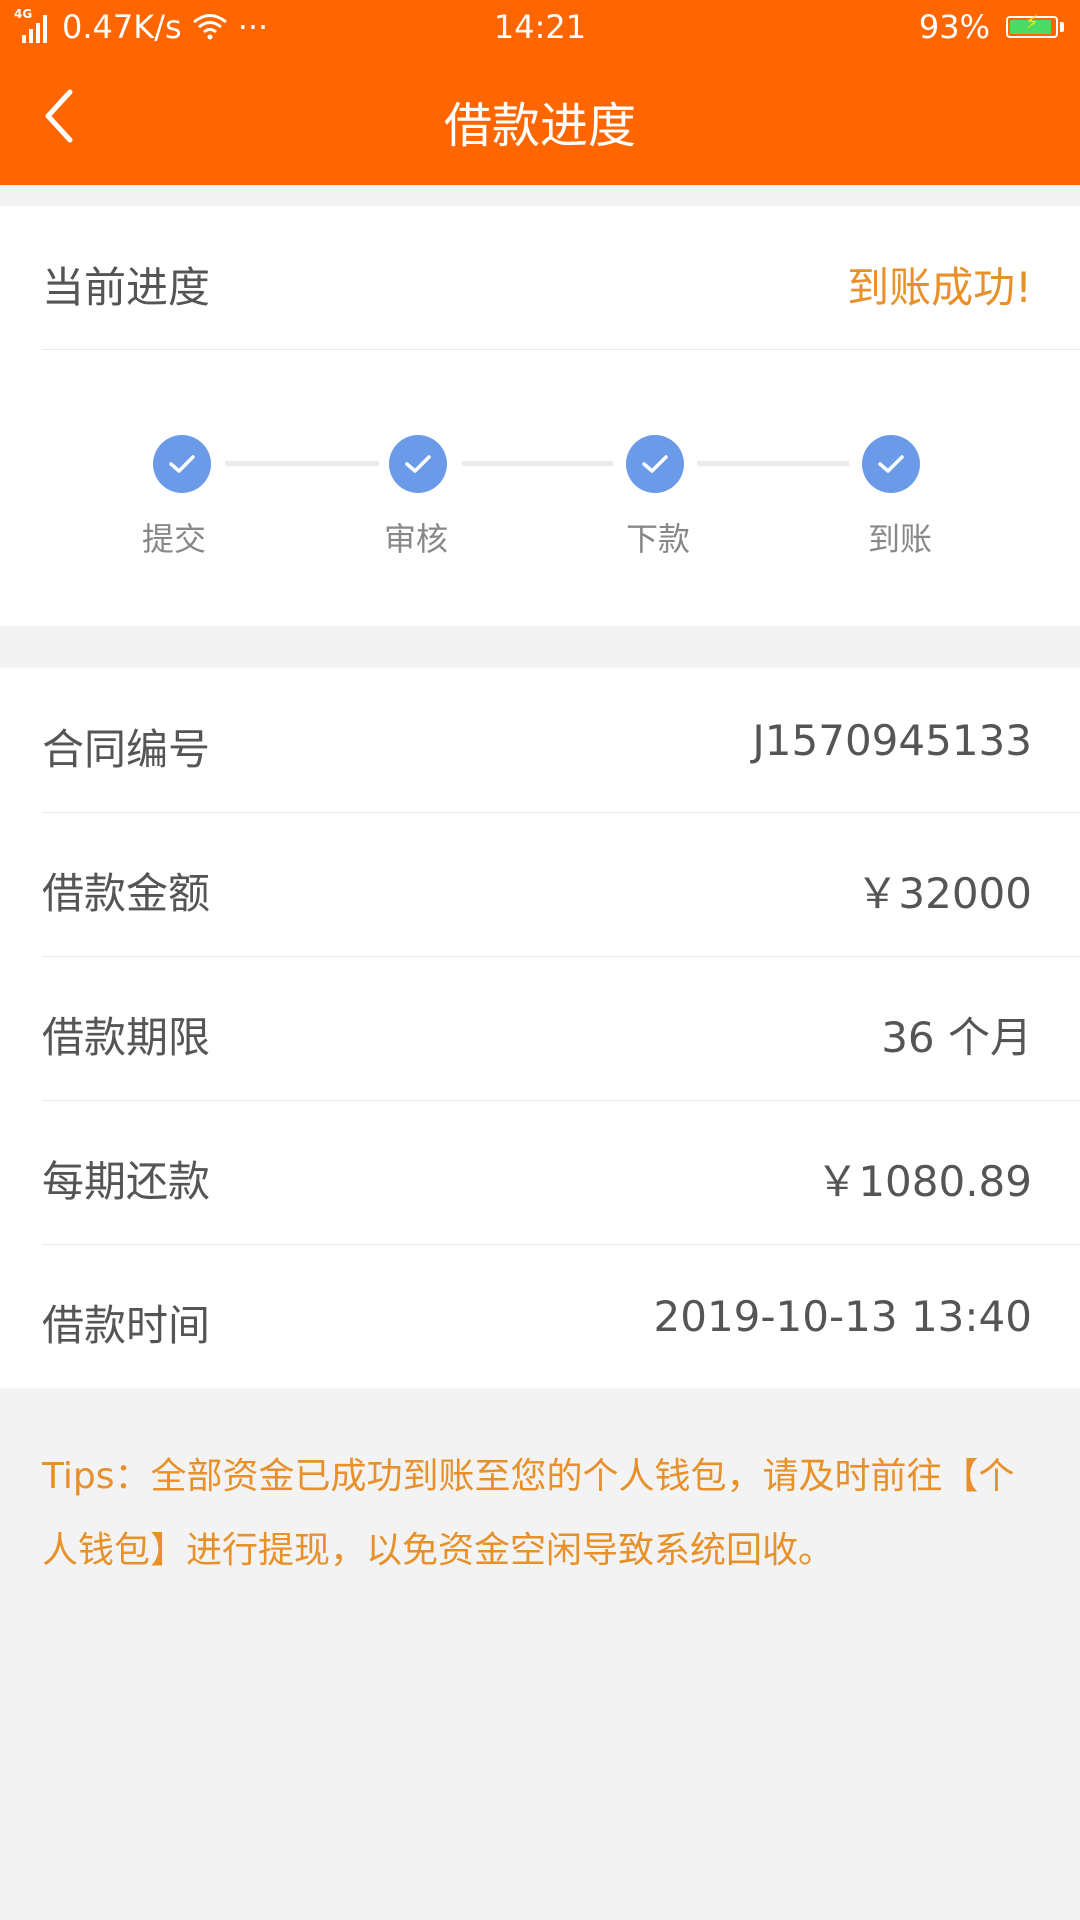 The height and width of the screenshot is (1920, 1080). Describe the element at coordinates (924, 1181) in the screenshot. I see `installment-value: ￥1080.89` at that location.